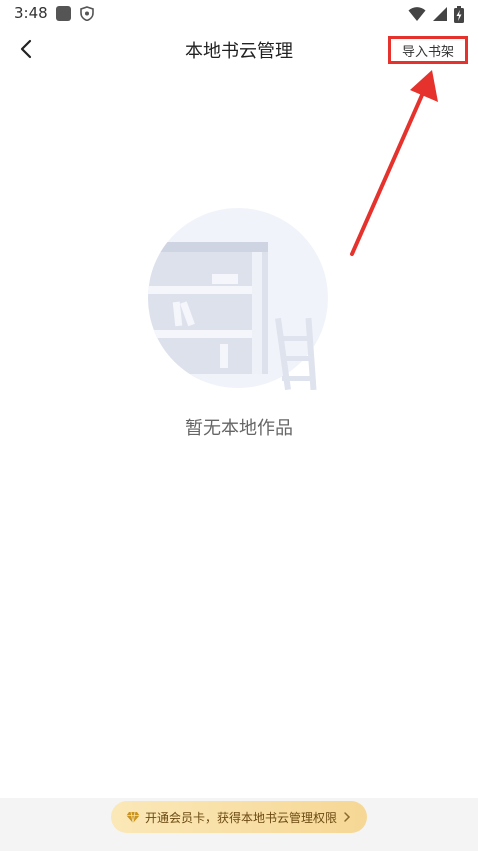  I want to click on empty-bookshelf-illustration, so click(238, 299).